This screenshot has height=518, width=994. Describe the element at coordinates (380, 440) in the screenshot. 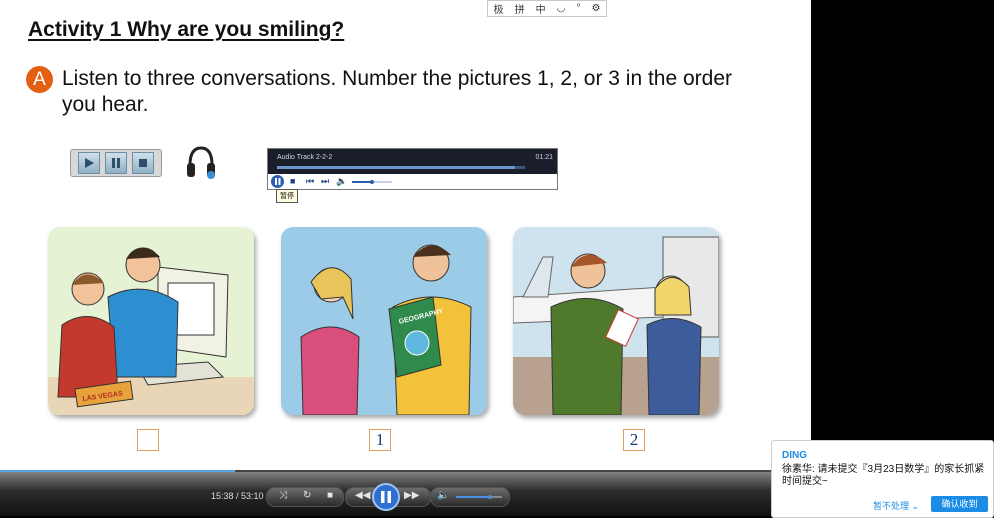

I see `answer-box-2: 1` at that location.